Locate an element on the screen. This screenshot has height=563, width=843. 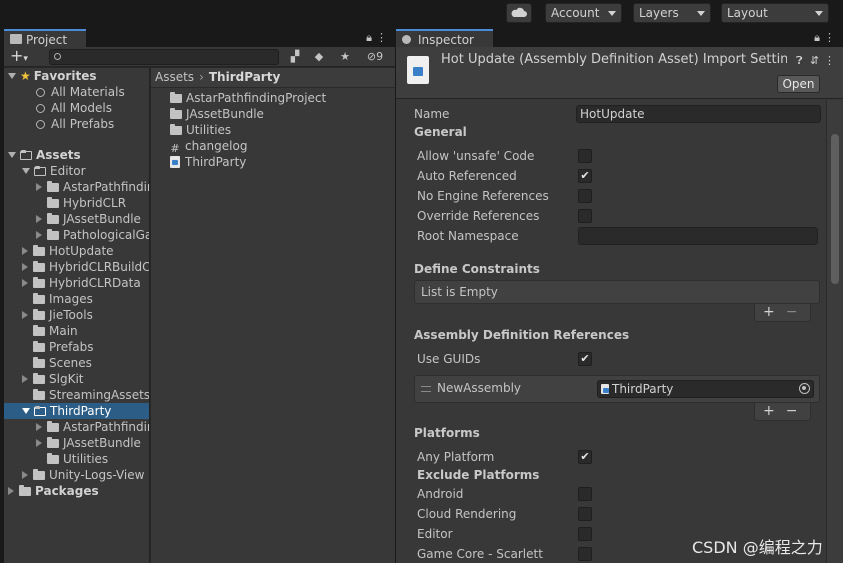
define-constraints-add-remove: +− is located at coordinates (782, 313).